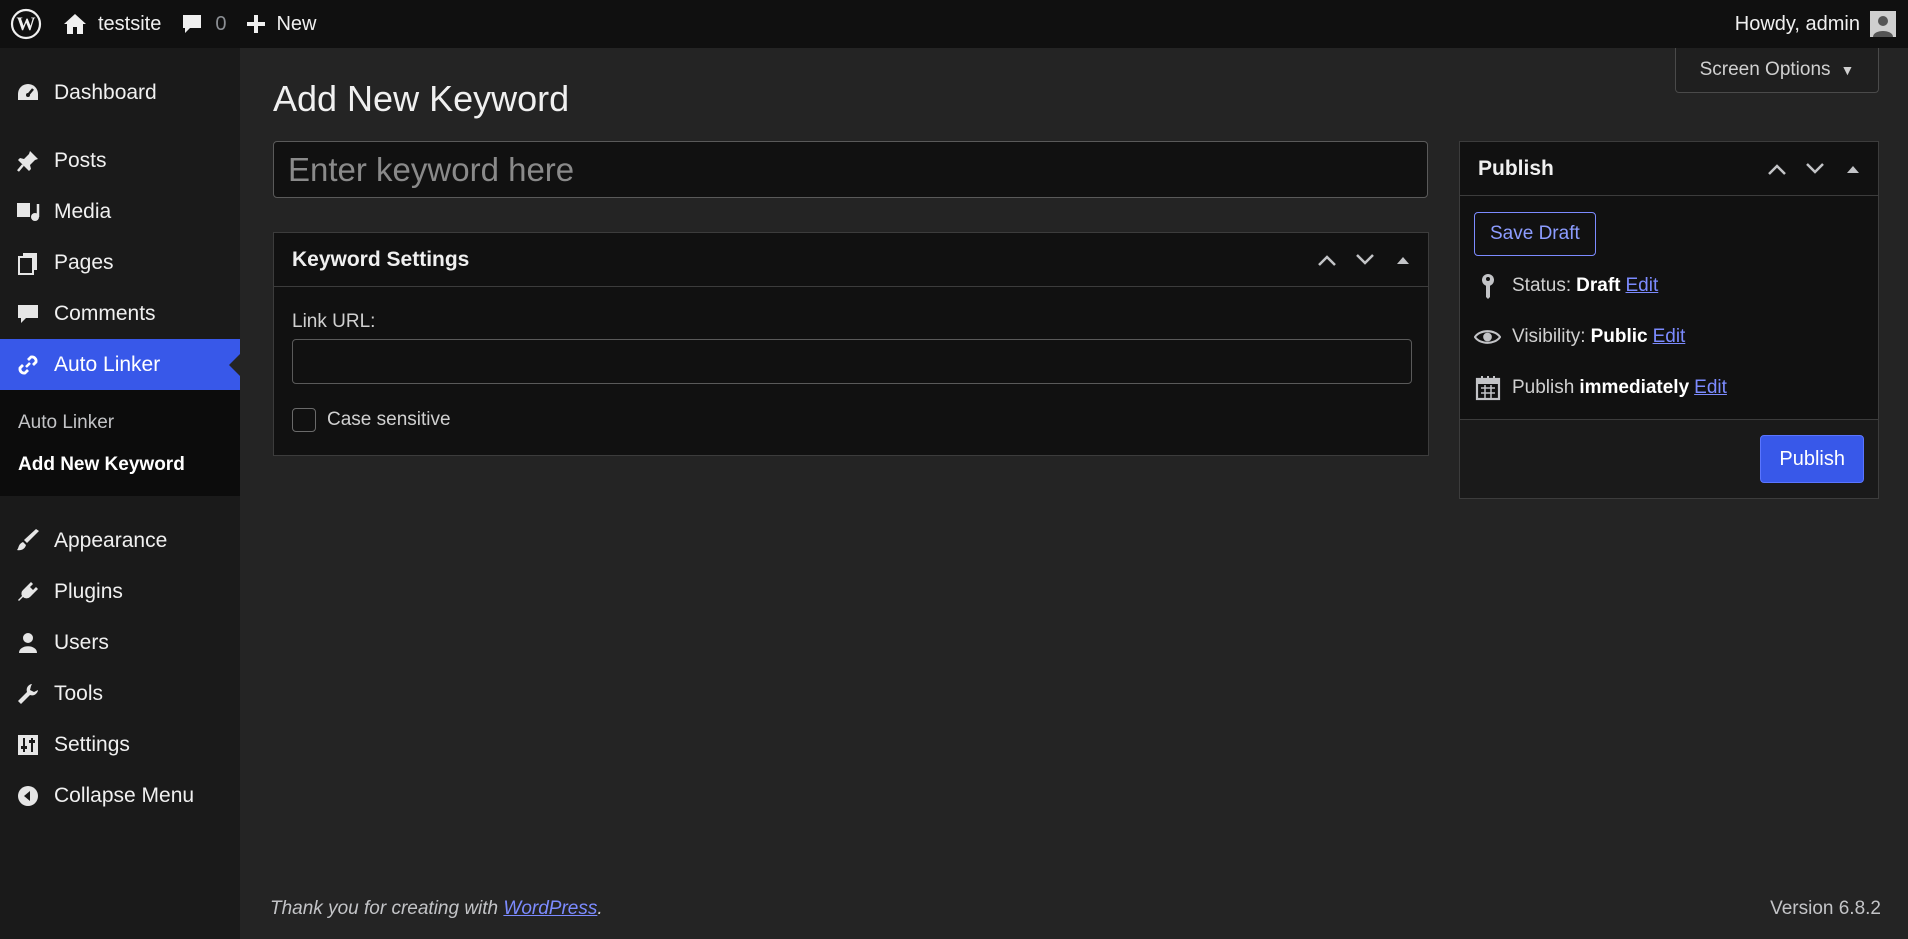 Image resolution: width=1908 pixels, height=939 pixels. I want to click on case-sensitive-row: Case sensitive, so click(852, 420).